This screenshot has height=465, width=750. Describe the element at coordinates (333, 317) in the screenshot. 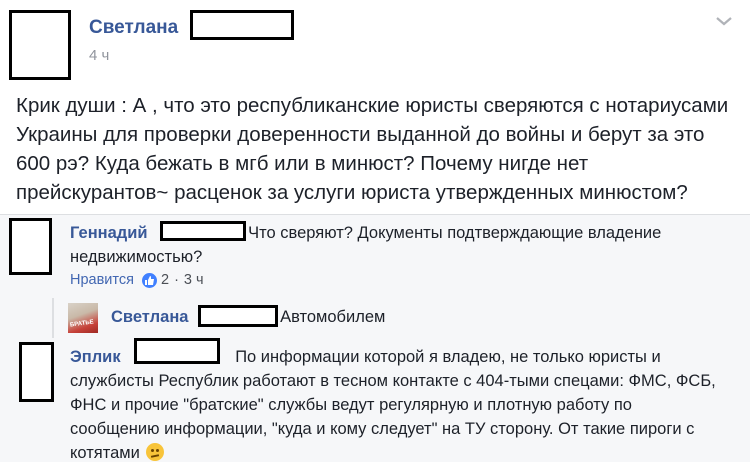

I see `reply-text: Автомобилем` at that location.